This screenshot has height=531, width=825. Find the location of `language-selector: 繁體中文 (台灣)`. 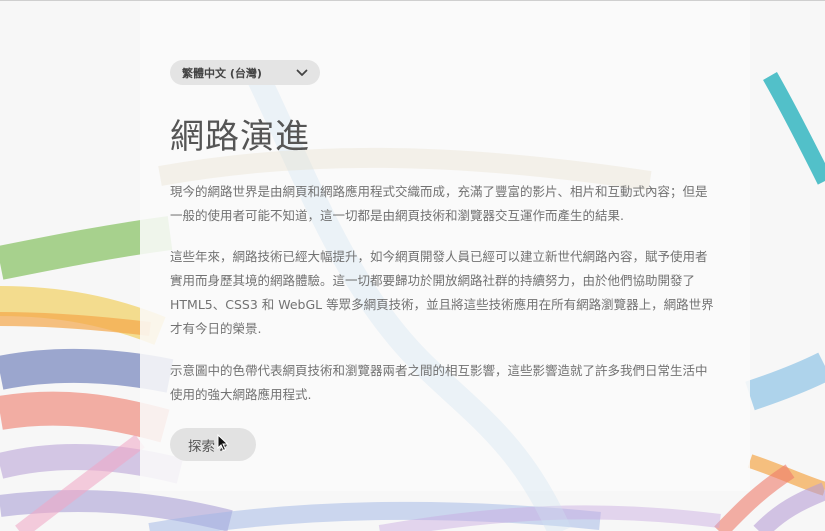

language-selector: 繁體中文 (台灣) is located at coordinates (245, 72).